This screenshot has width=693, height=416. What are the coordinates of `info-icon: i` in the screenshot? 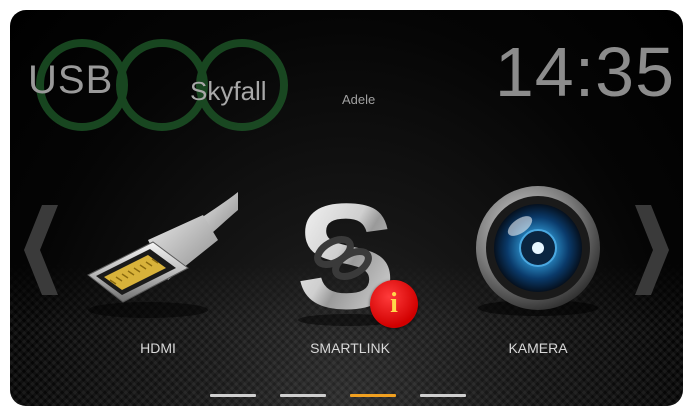 It's located at (394, 303).